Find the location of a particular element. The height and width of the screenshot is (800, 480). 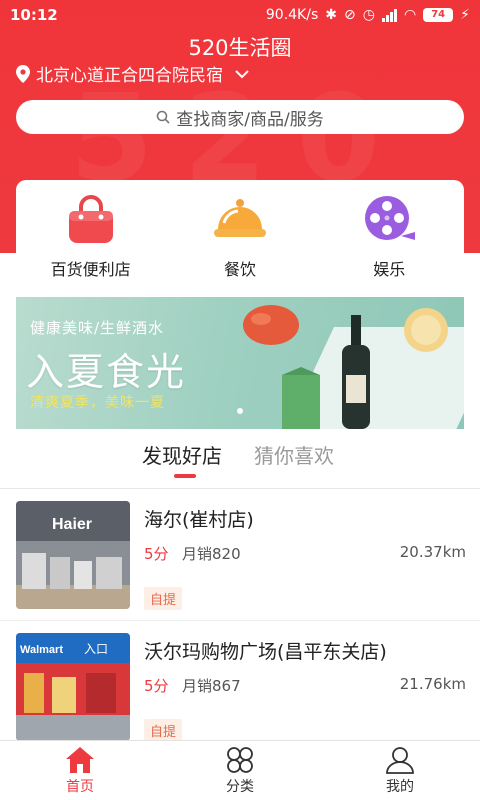

lobster-image is located at coordinates (271, 325).